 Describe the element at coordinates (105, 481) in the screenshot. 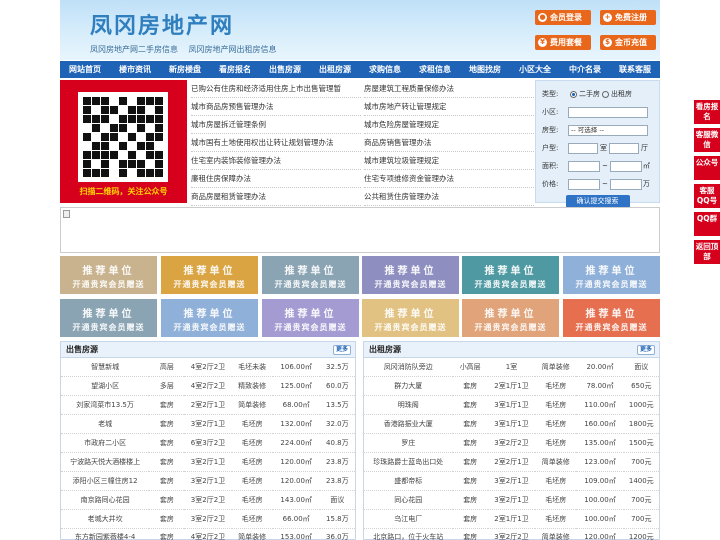

I see `listing-name: 添阳小区三幢住房12` at that location.